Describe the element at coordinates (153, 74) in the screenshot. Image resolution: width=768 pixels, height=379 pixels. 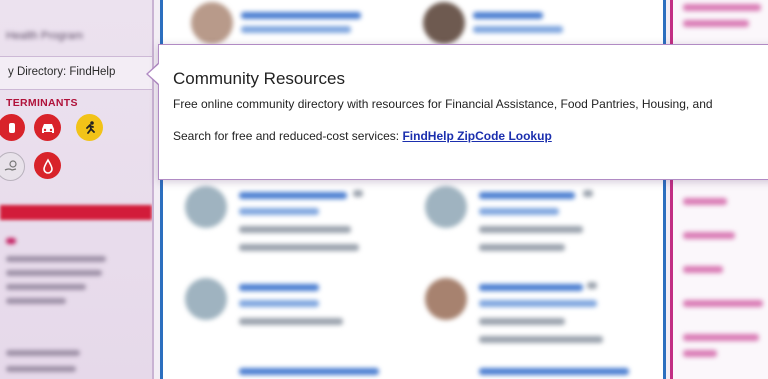
I see `popover-arrow-fill` at that location.